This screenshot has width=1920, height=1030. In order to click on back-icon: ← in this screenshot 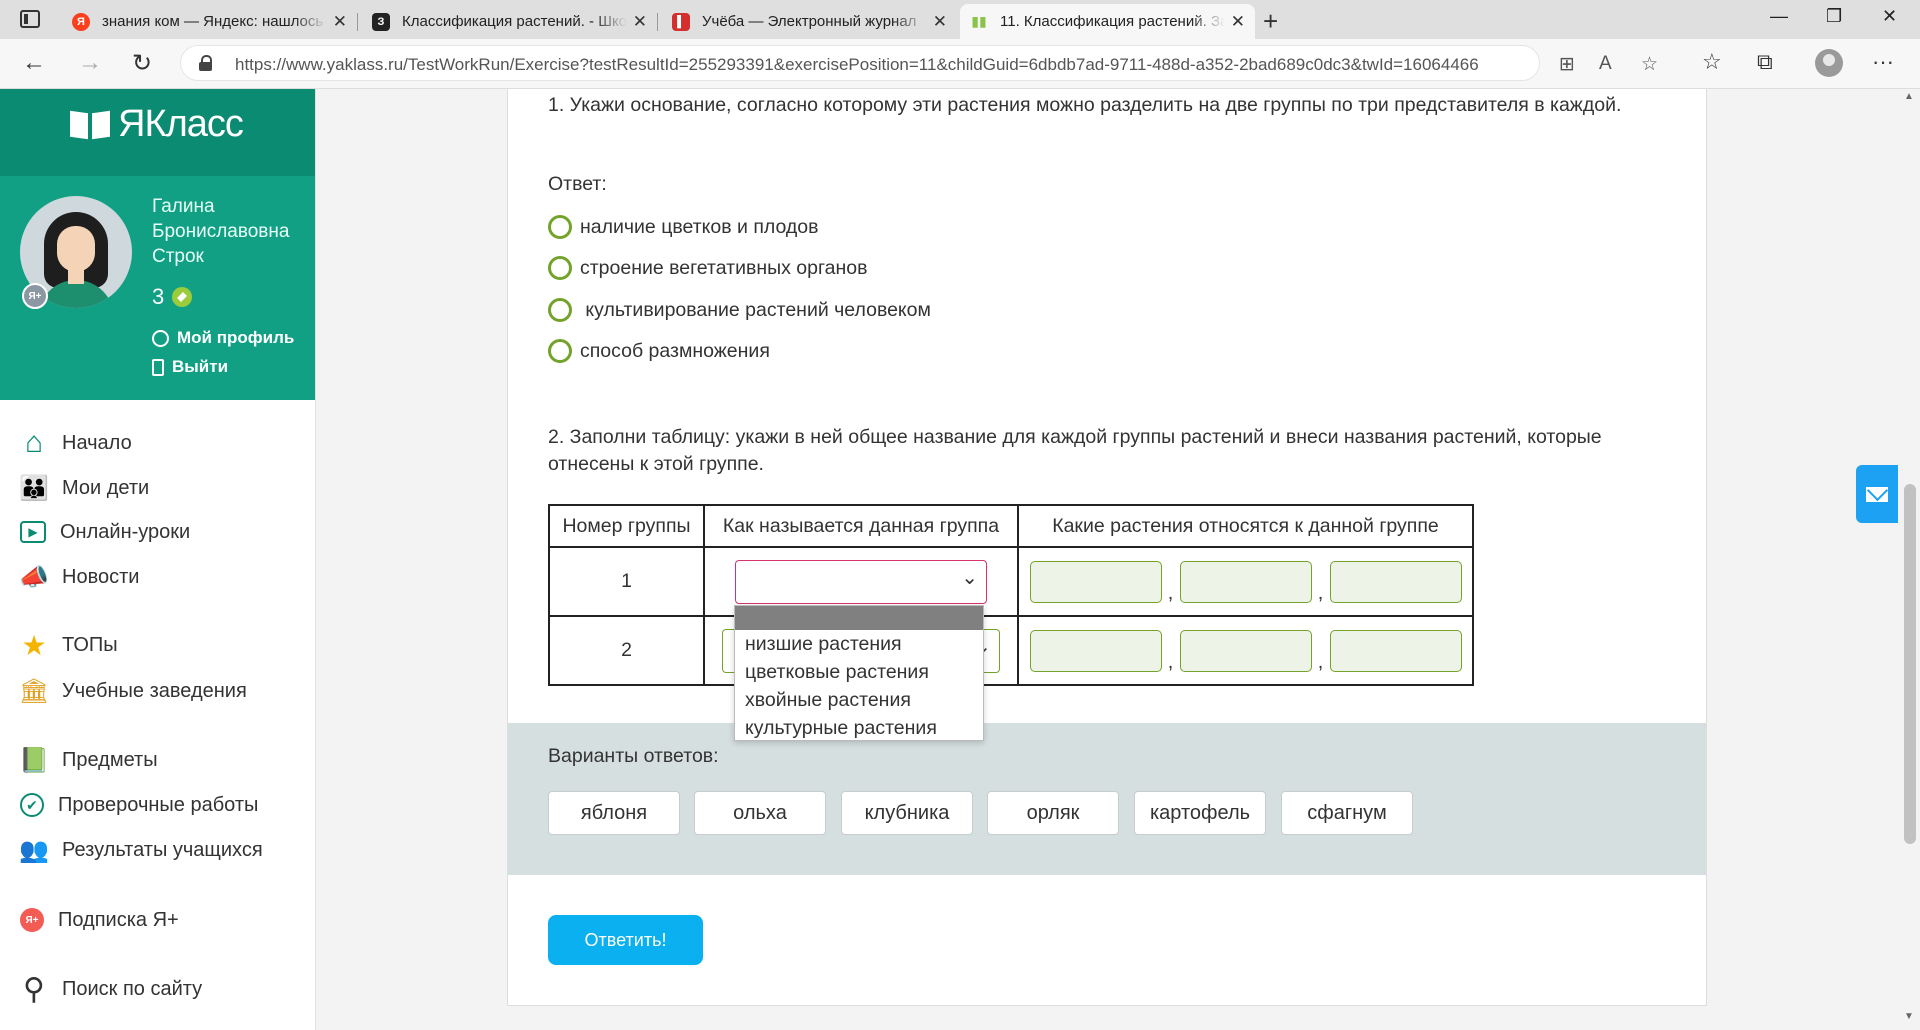, I will do `click(34, 63)`.